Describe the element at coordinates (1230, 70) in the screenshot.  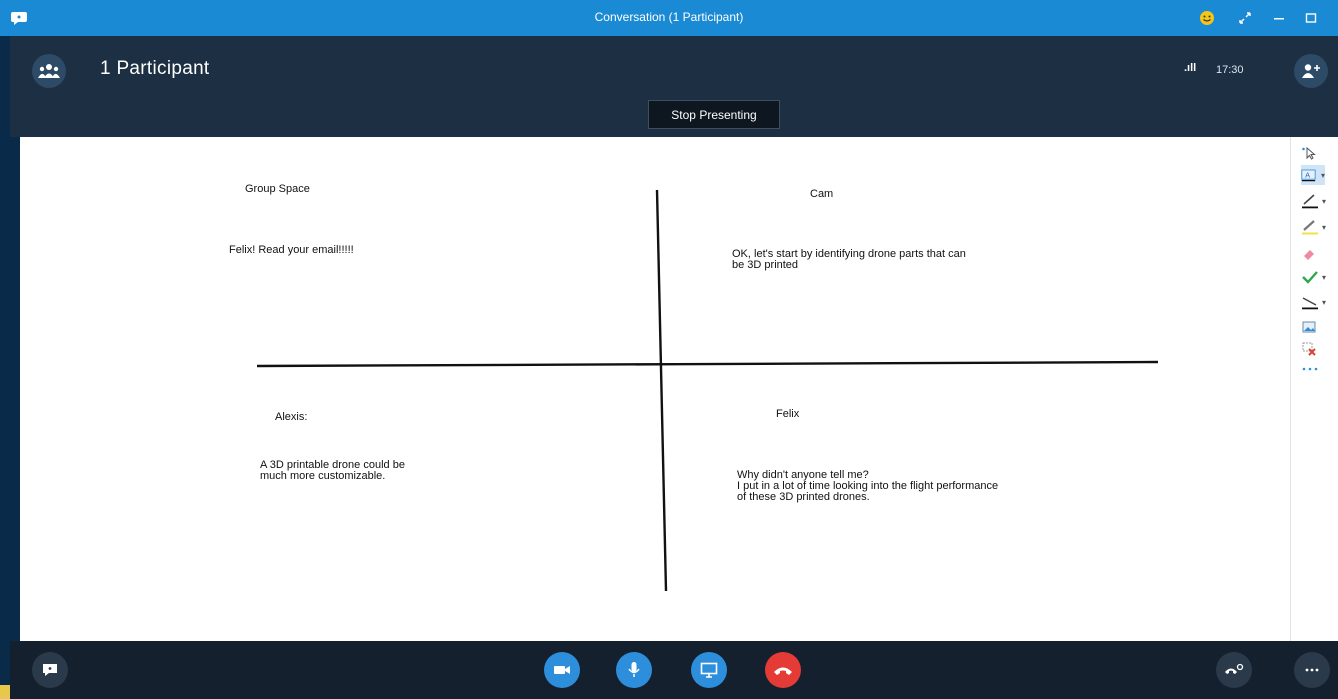
I see `call-time: 17:30` at that location.